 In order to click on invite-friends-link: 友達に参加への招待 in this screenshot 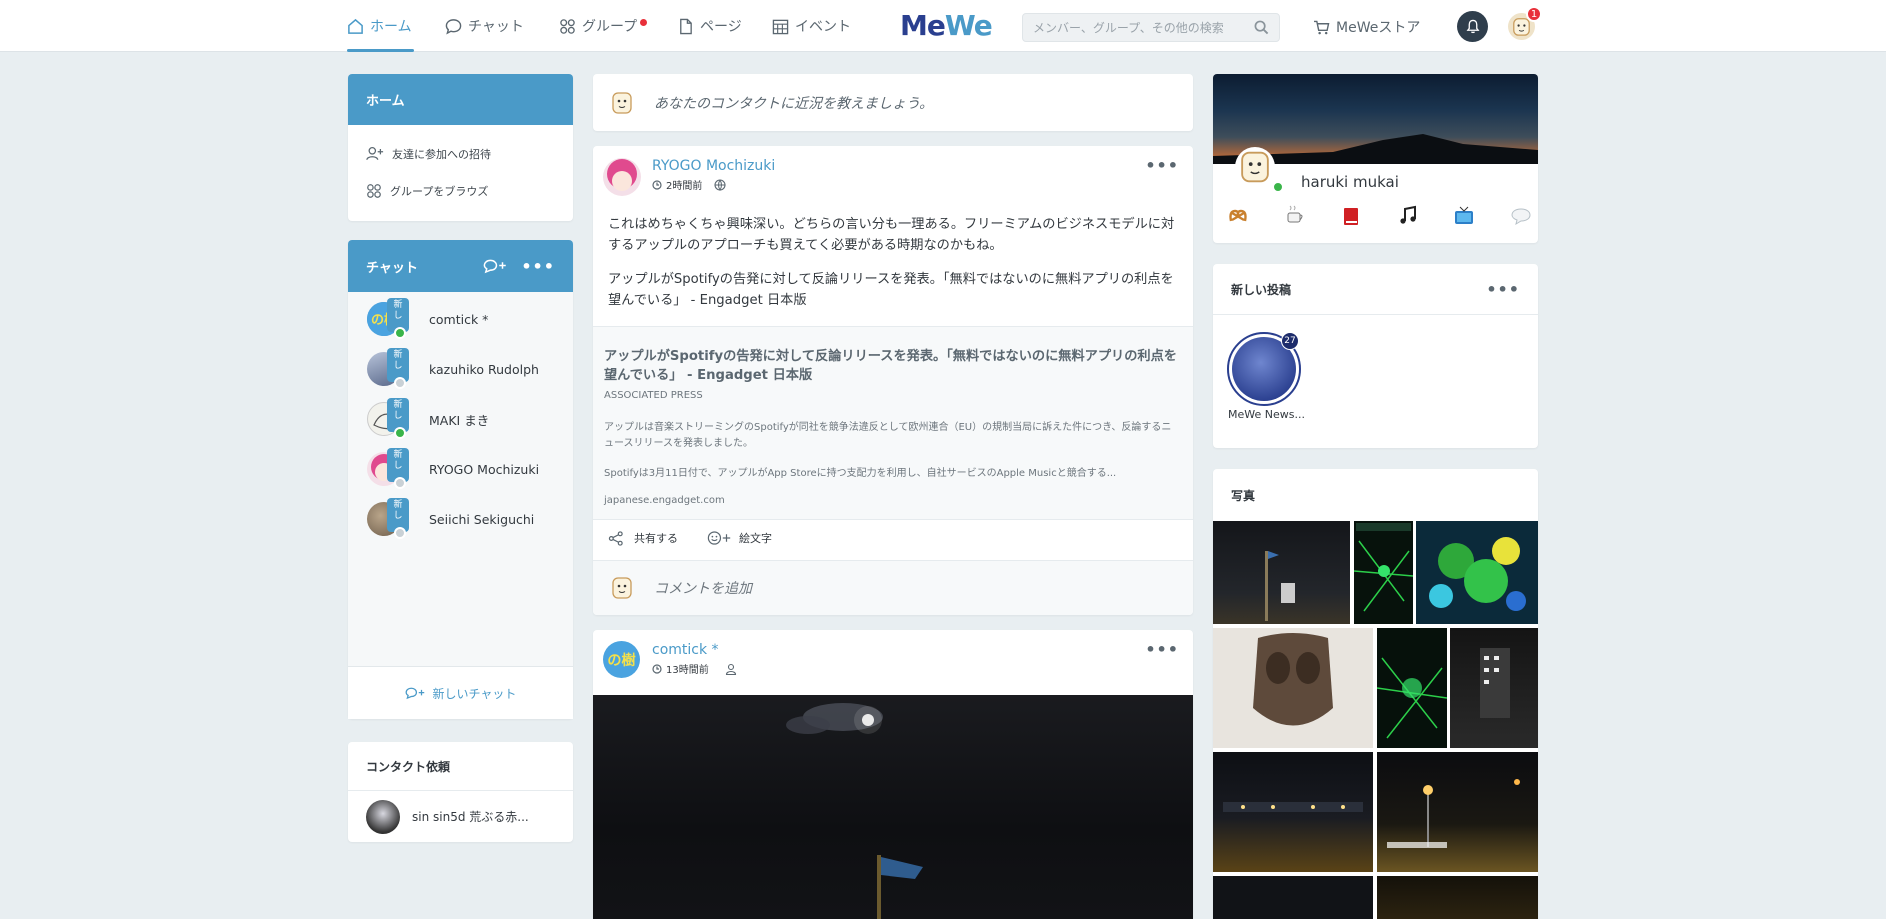, I will do `click(460, 153)`.